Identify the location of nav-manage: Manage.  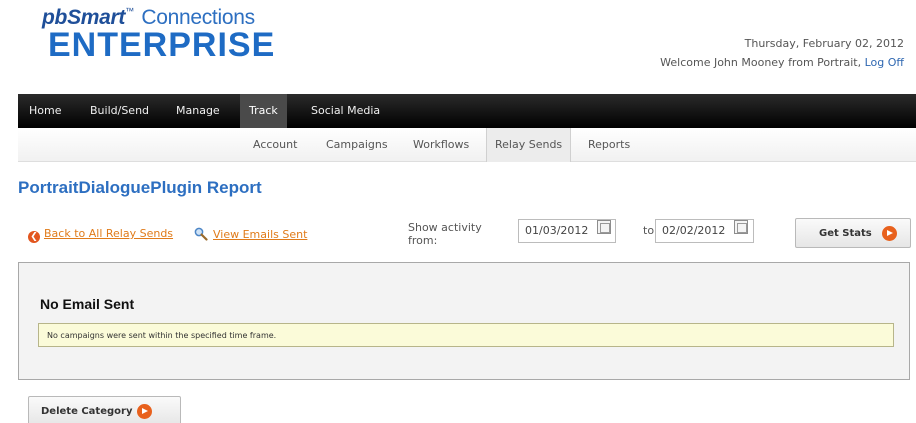
(198, 111).